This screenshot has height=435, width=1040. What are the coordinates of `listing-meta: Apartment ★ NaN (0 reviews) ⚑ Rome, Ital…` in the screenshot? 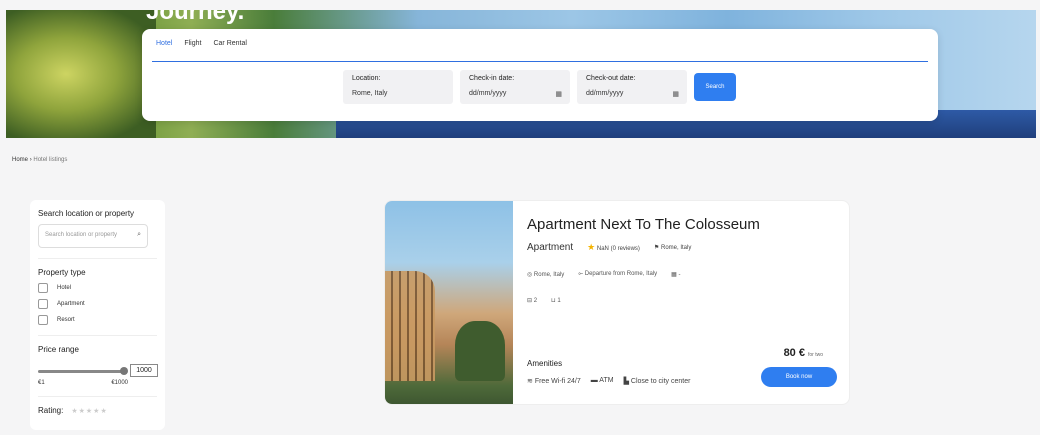 It's located at (609, 247).